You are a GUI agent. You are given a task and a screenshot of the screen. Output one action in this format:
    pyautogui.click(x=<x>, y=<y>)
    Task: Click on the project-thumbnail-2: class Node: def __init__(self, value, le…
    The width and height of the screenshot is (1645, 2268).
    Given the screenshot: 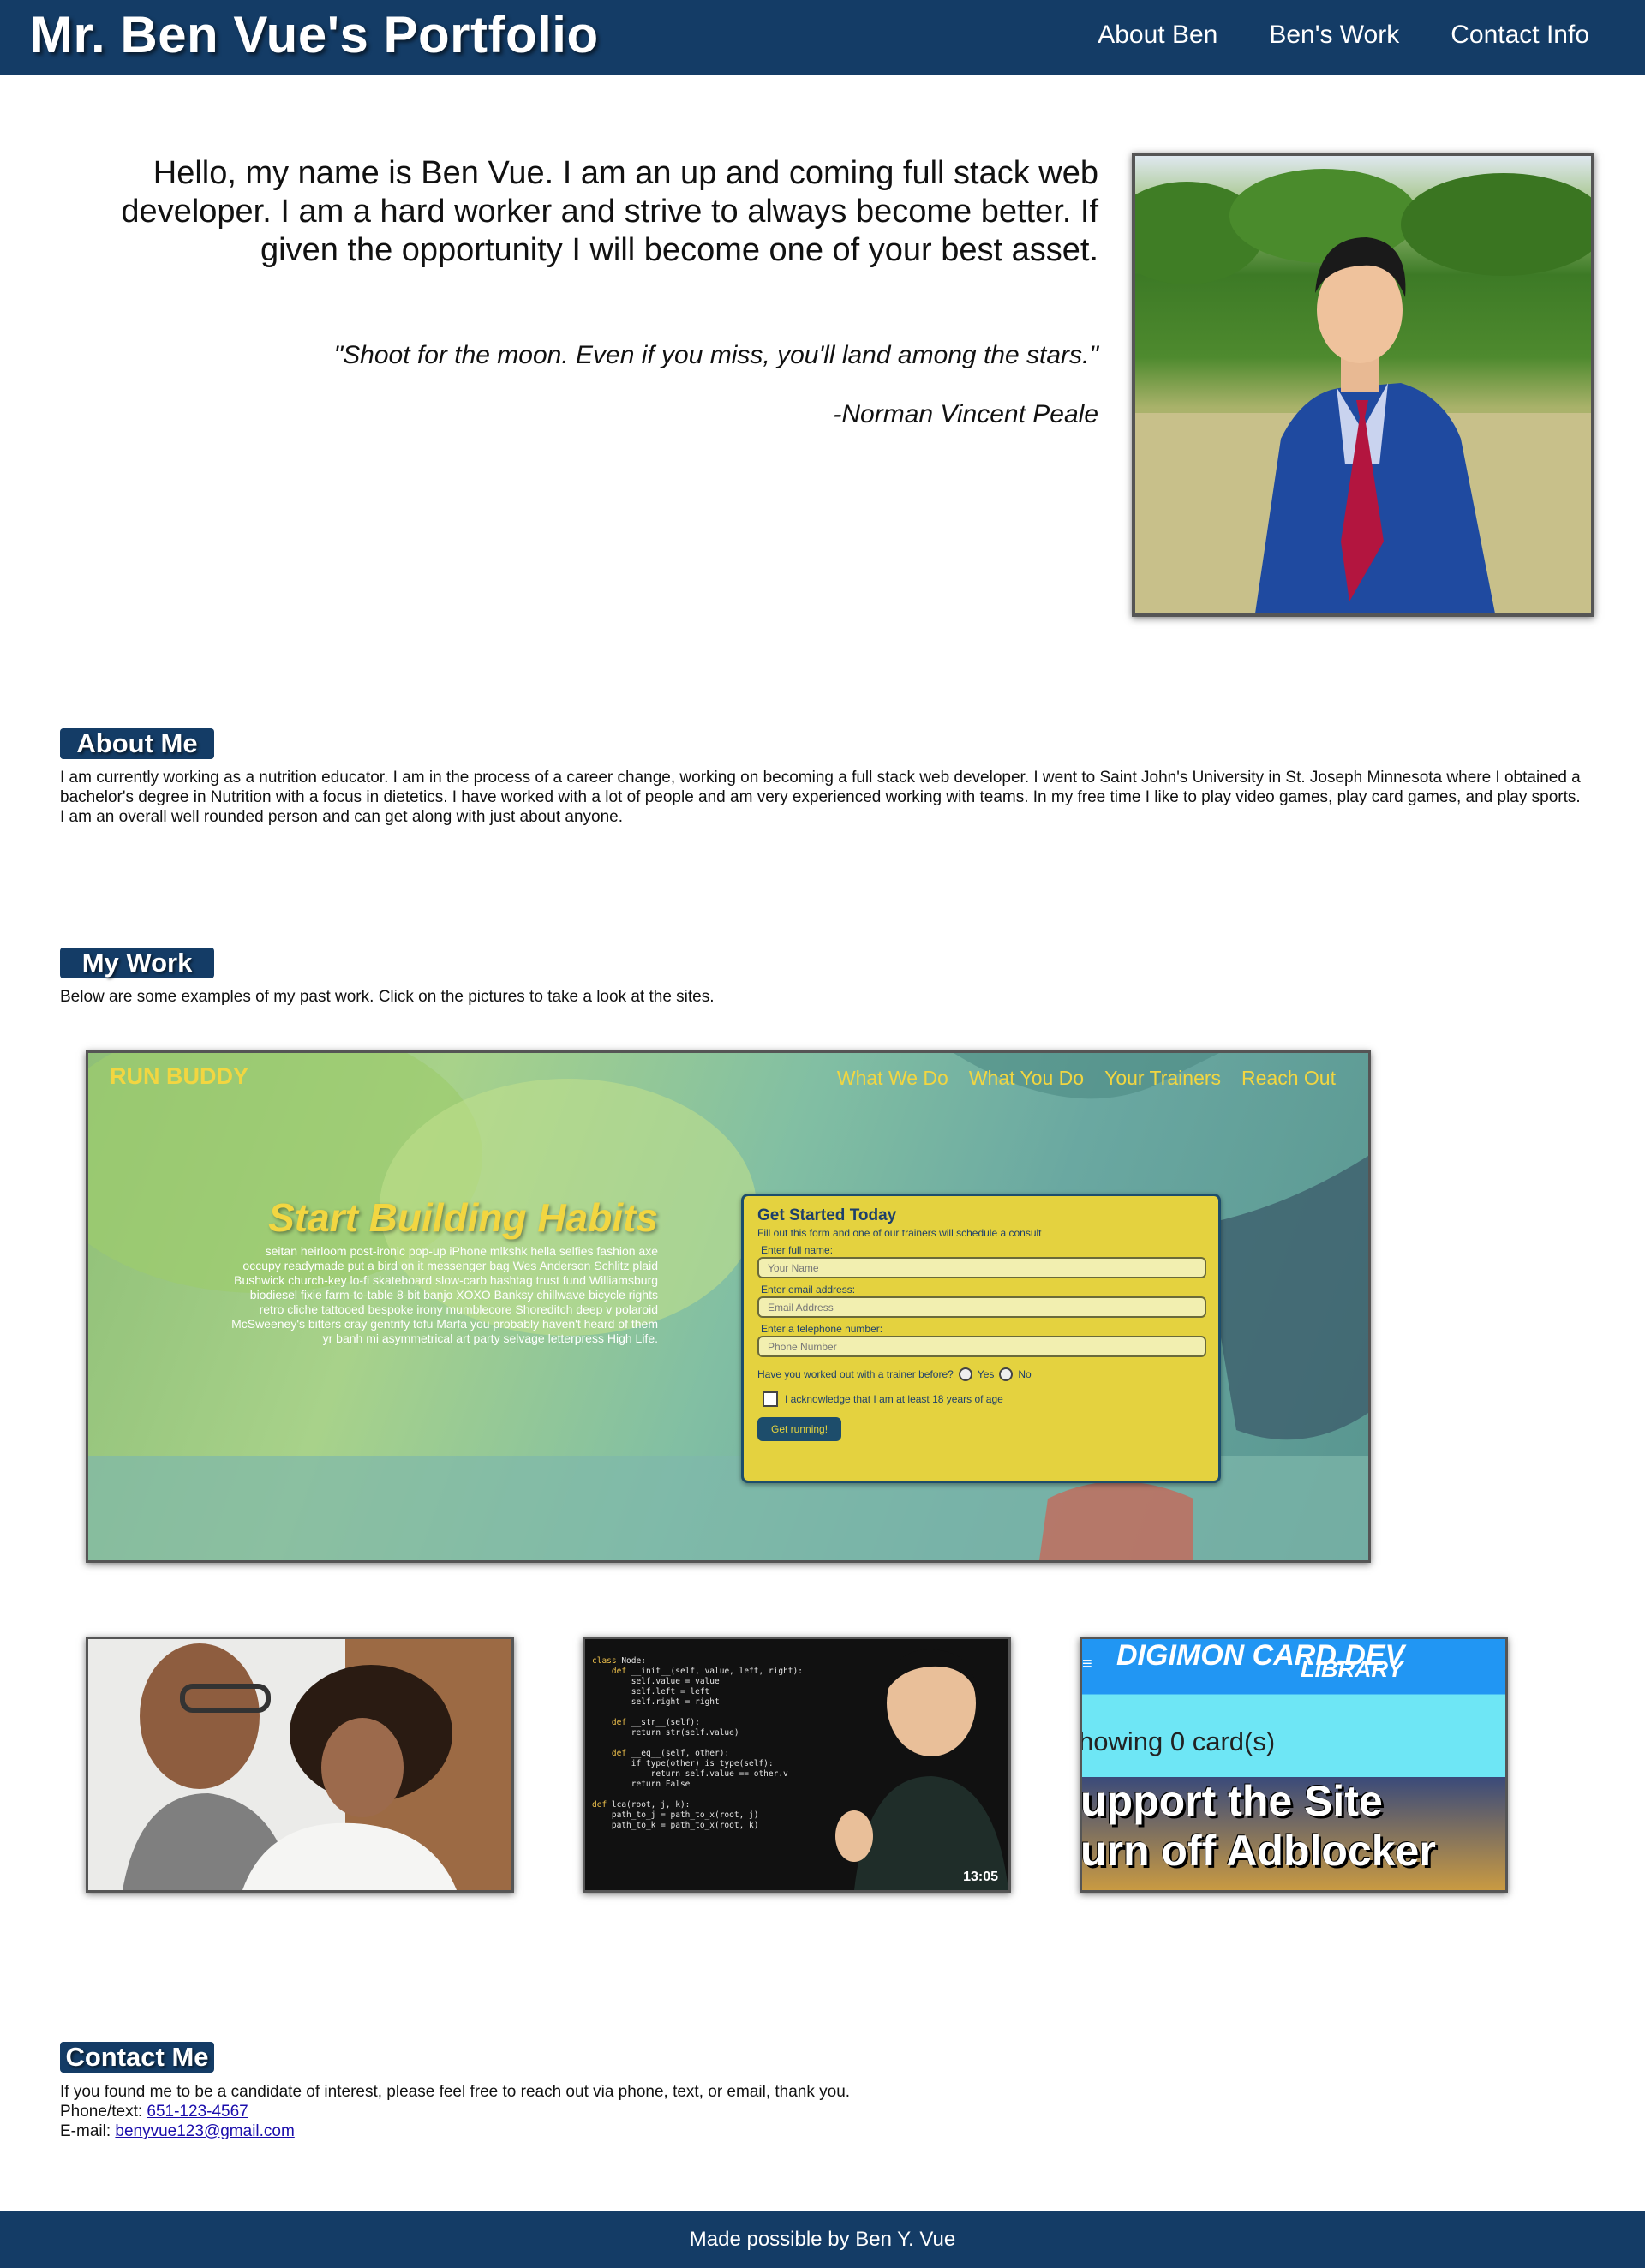 What is the action you would take?
    pyautogui.click(x=797, y=1765)
    